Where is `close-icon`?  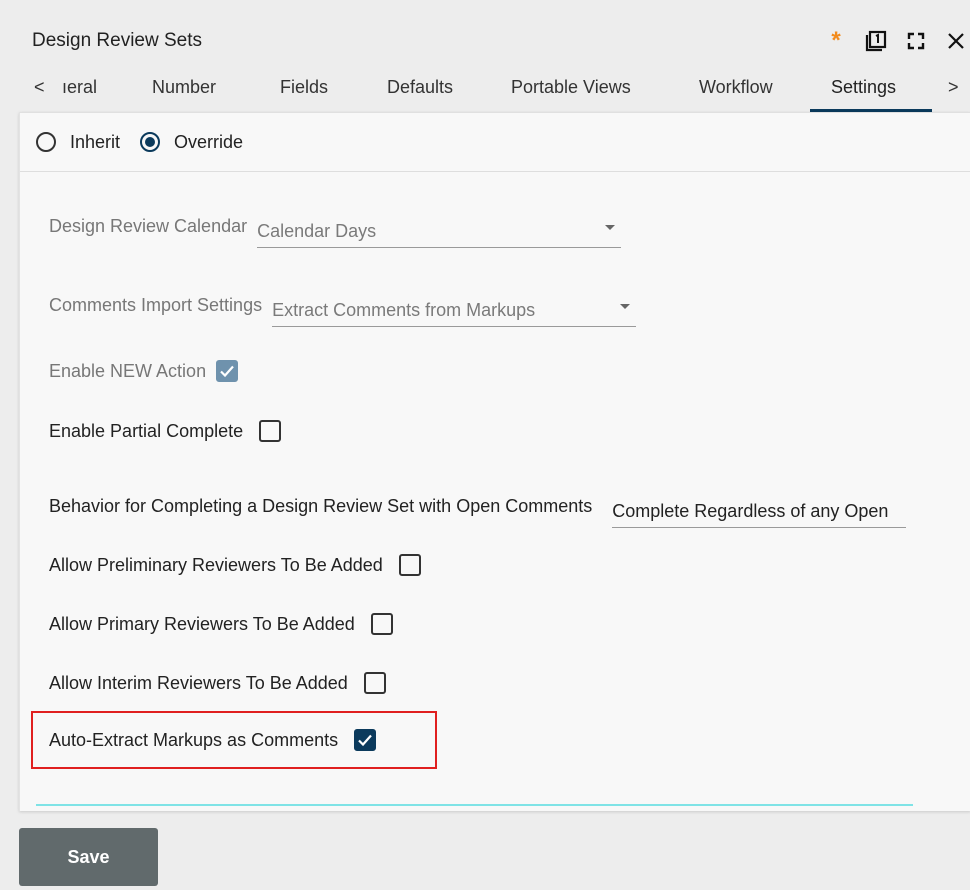
close-icon is located at coordinates (956, 41).